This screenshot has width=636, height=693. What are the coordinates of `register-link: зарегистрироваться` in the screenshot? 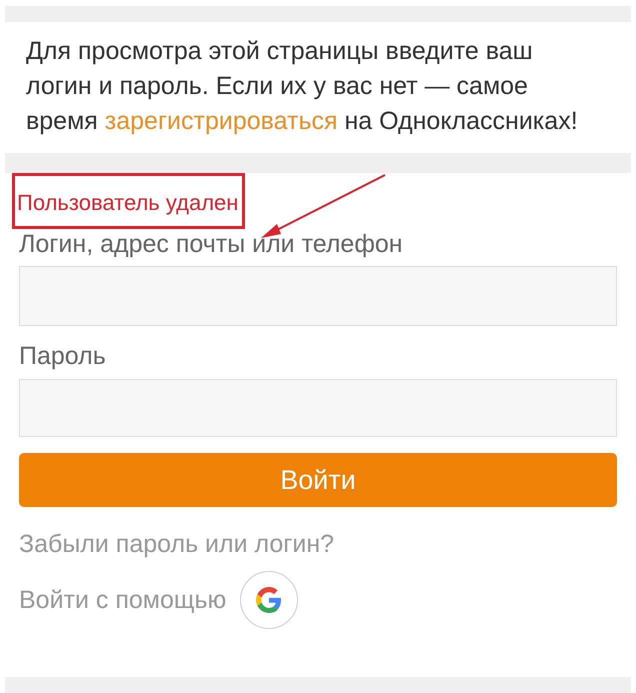 It's located at (221, 121).